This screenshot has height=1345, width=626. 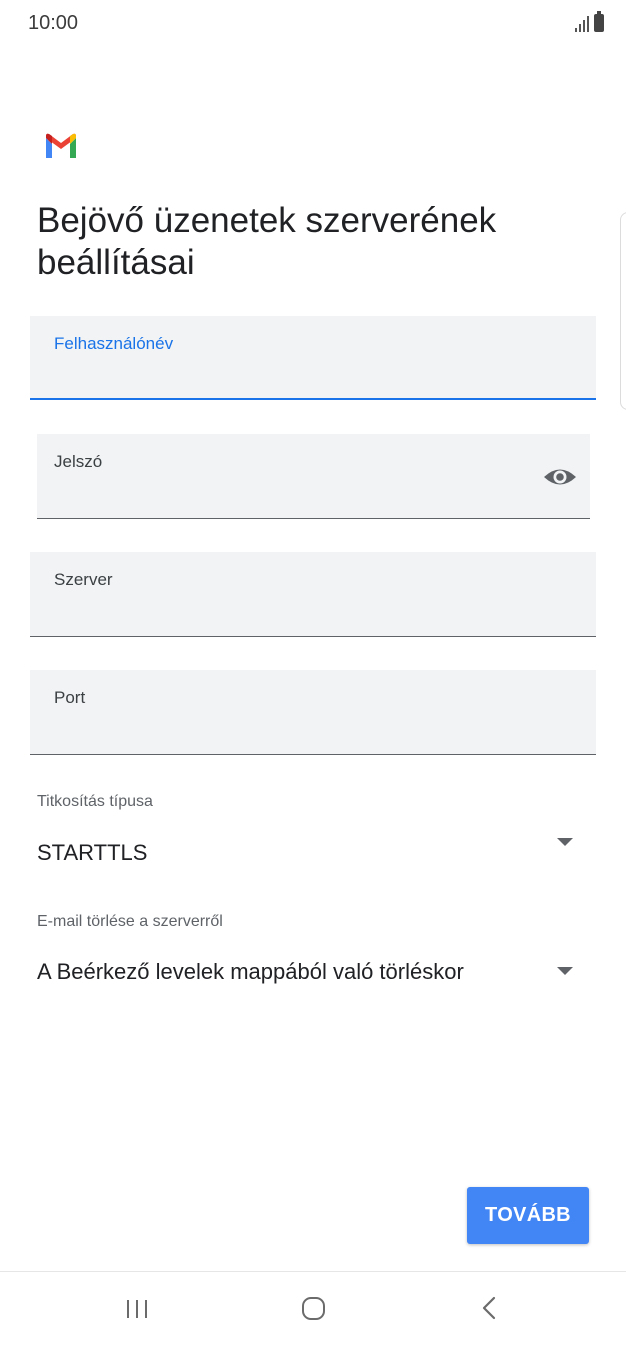 I want to click on signal-icon, so click(x=582, y=23).